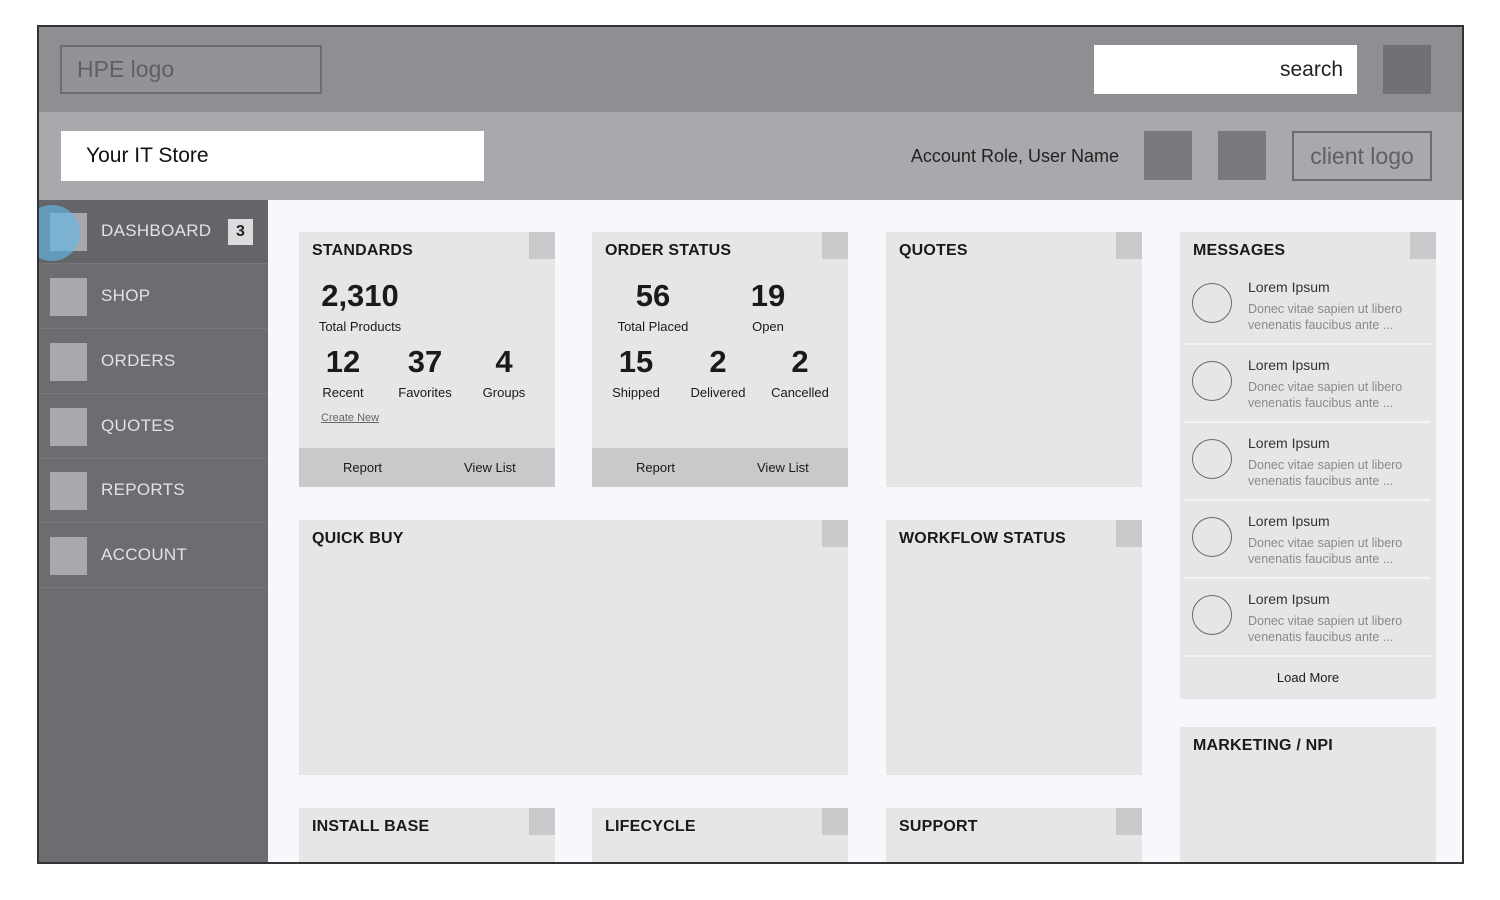  I want to click on quotes-icon, so click(68, 427).